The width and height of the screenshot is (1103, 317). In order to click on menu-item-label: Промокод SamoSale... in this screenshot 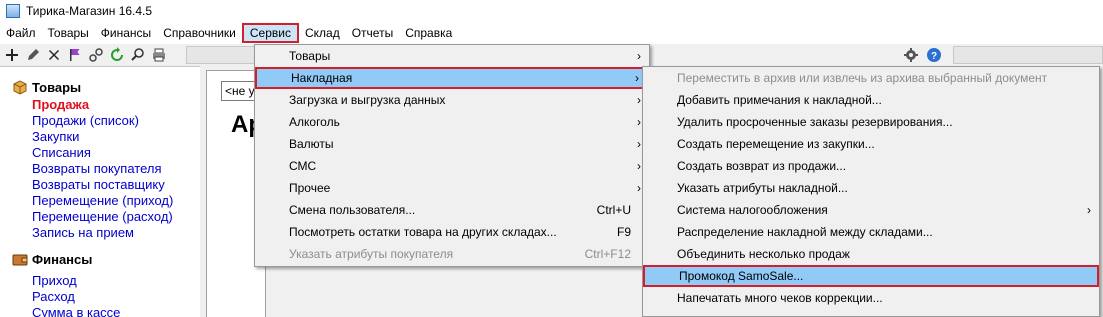, I will do `click(741, 276)`.